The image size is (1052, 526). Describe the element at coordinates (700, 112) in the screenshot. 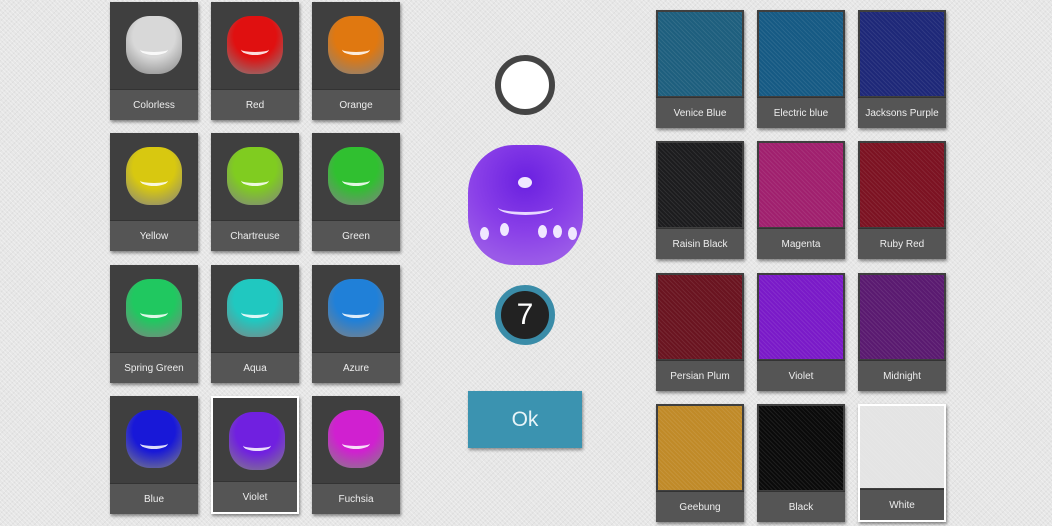

I see `tile-label: Venice Blue` at that location.